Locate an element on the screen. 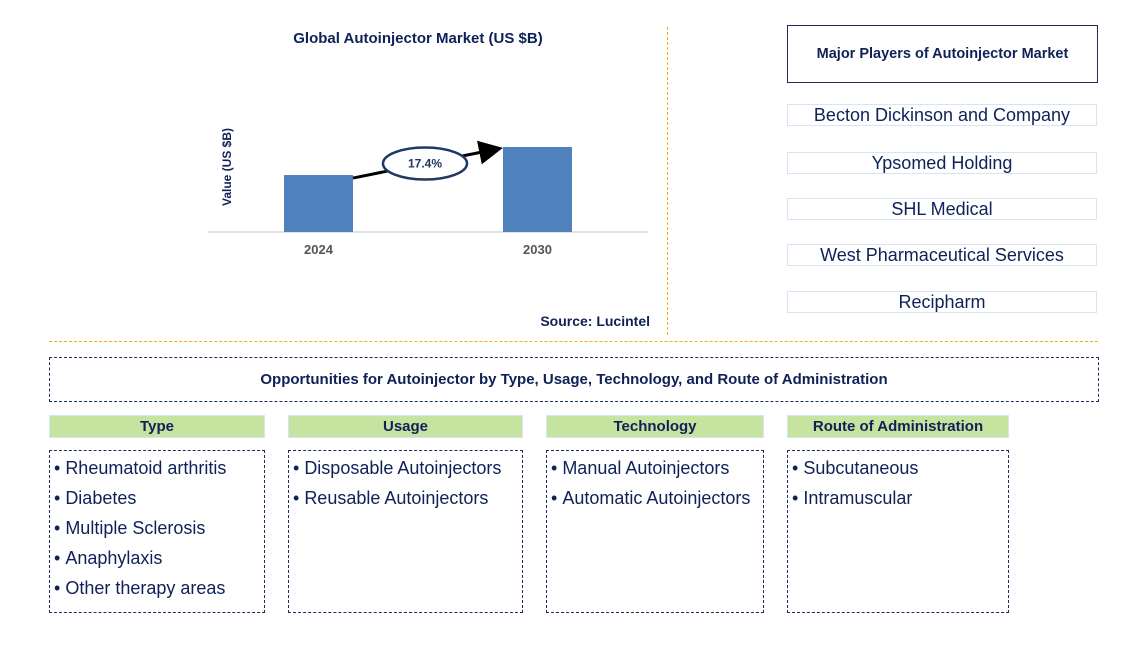 The image size is (1121, 654). category-header-usage: Usage is located at coordinates (405, 426).